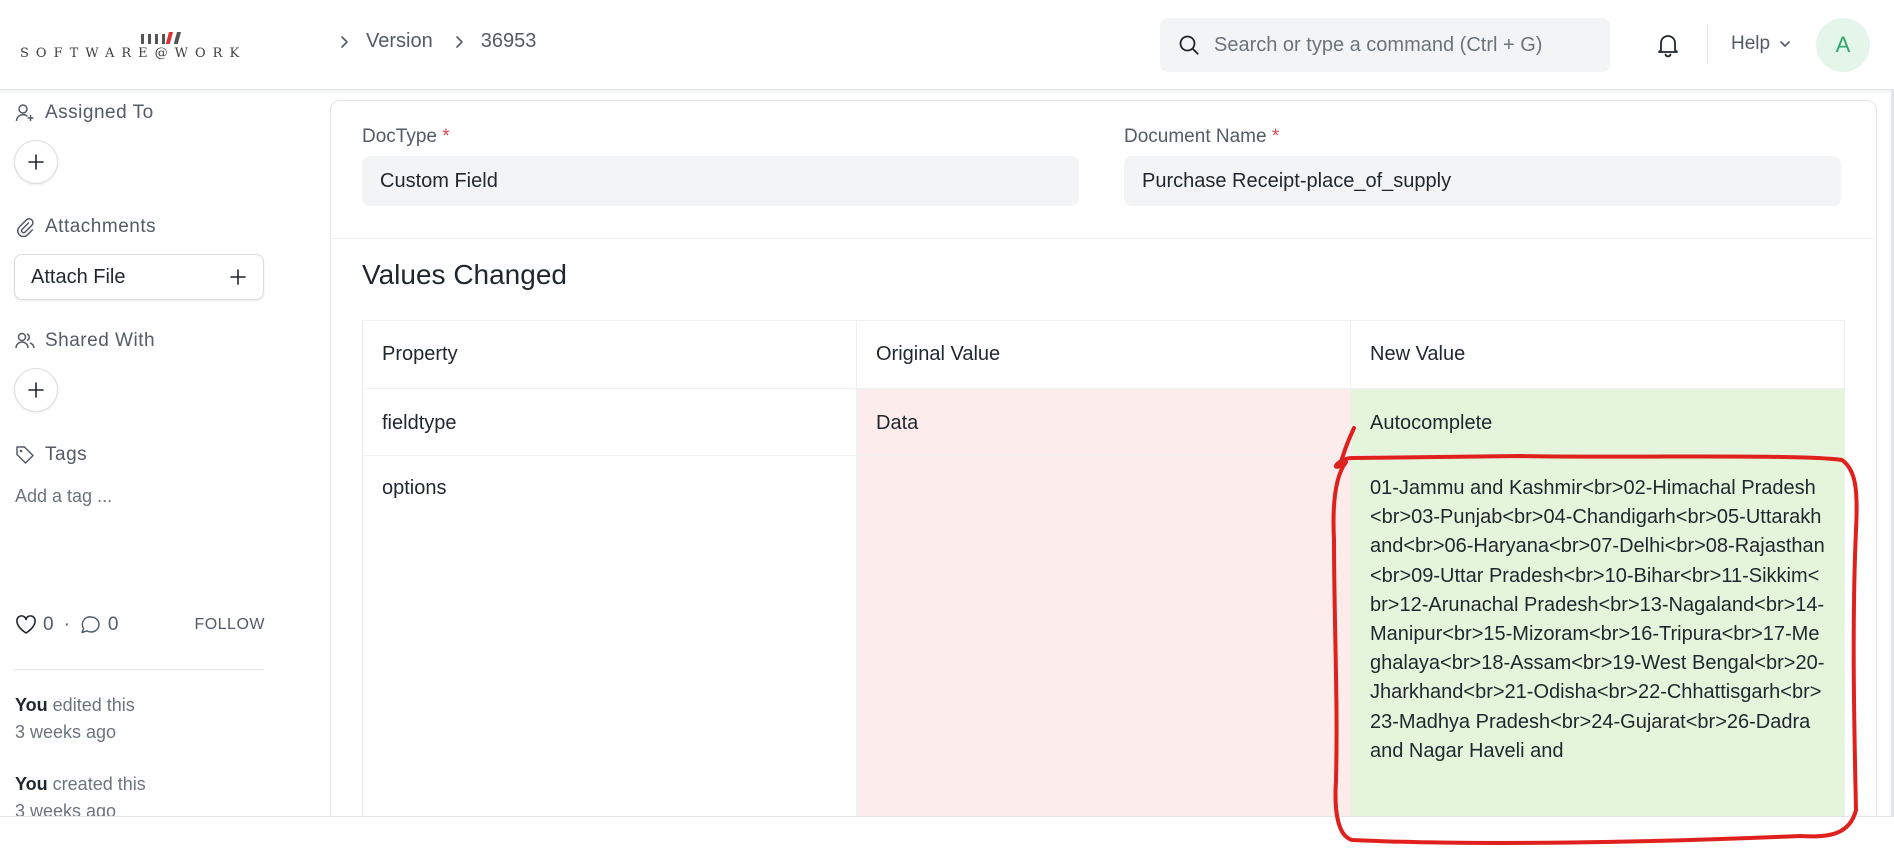 The height and width of the screenshot is (851, 1894). I want to click on breadcrumb-version: Version, so click(399, 41).